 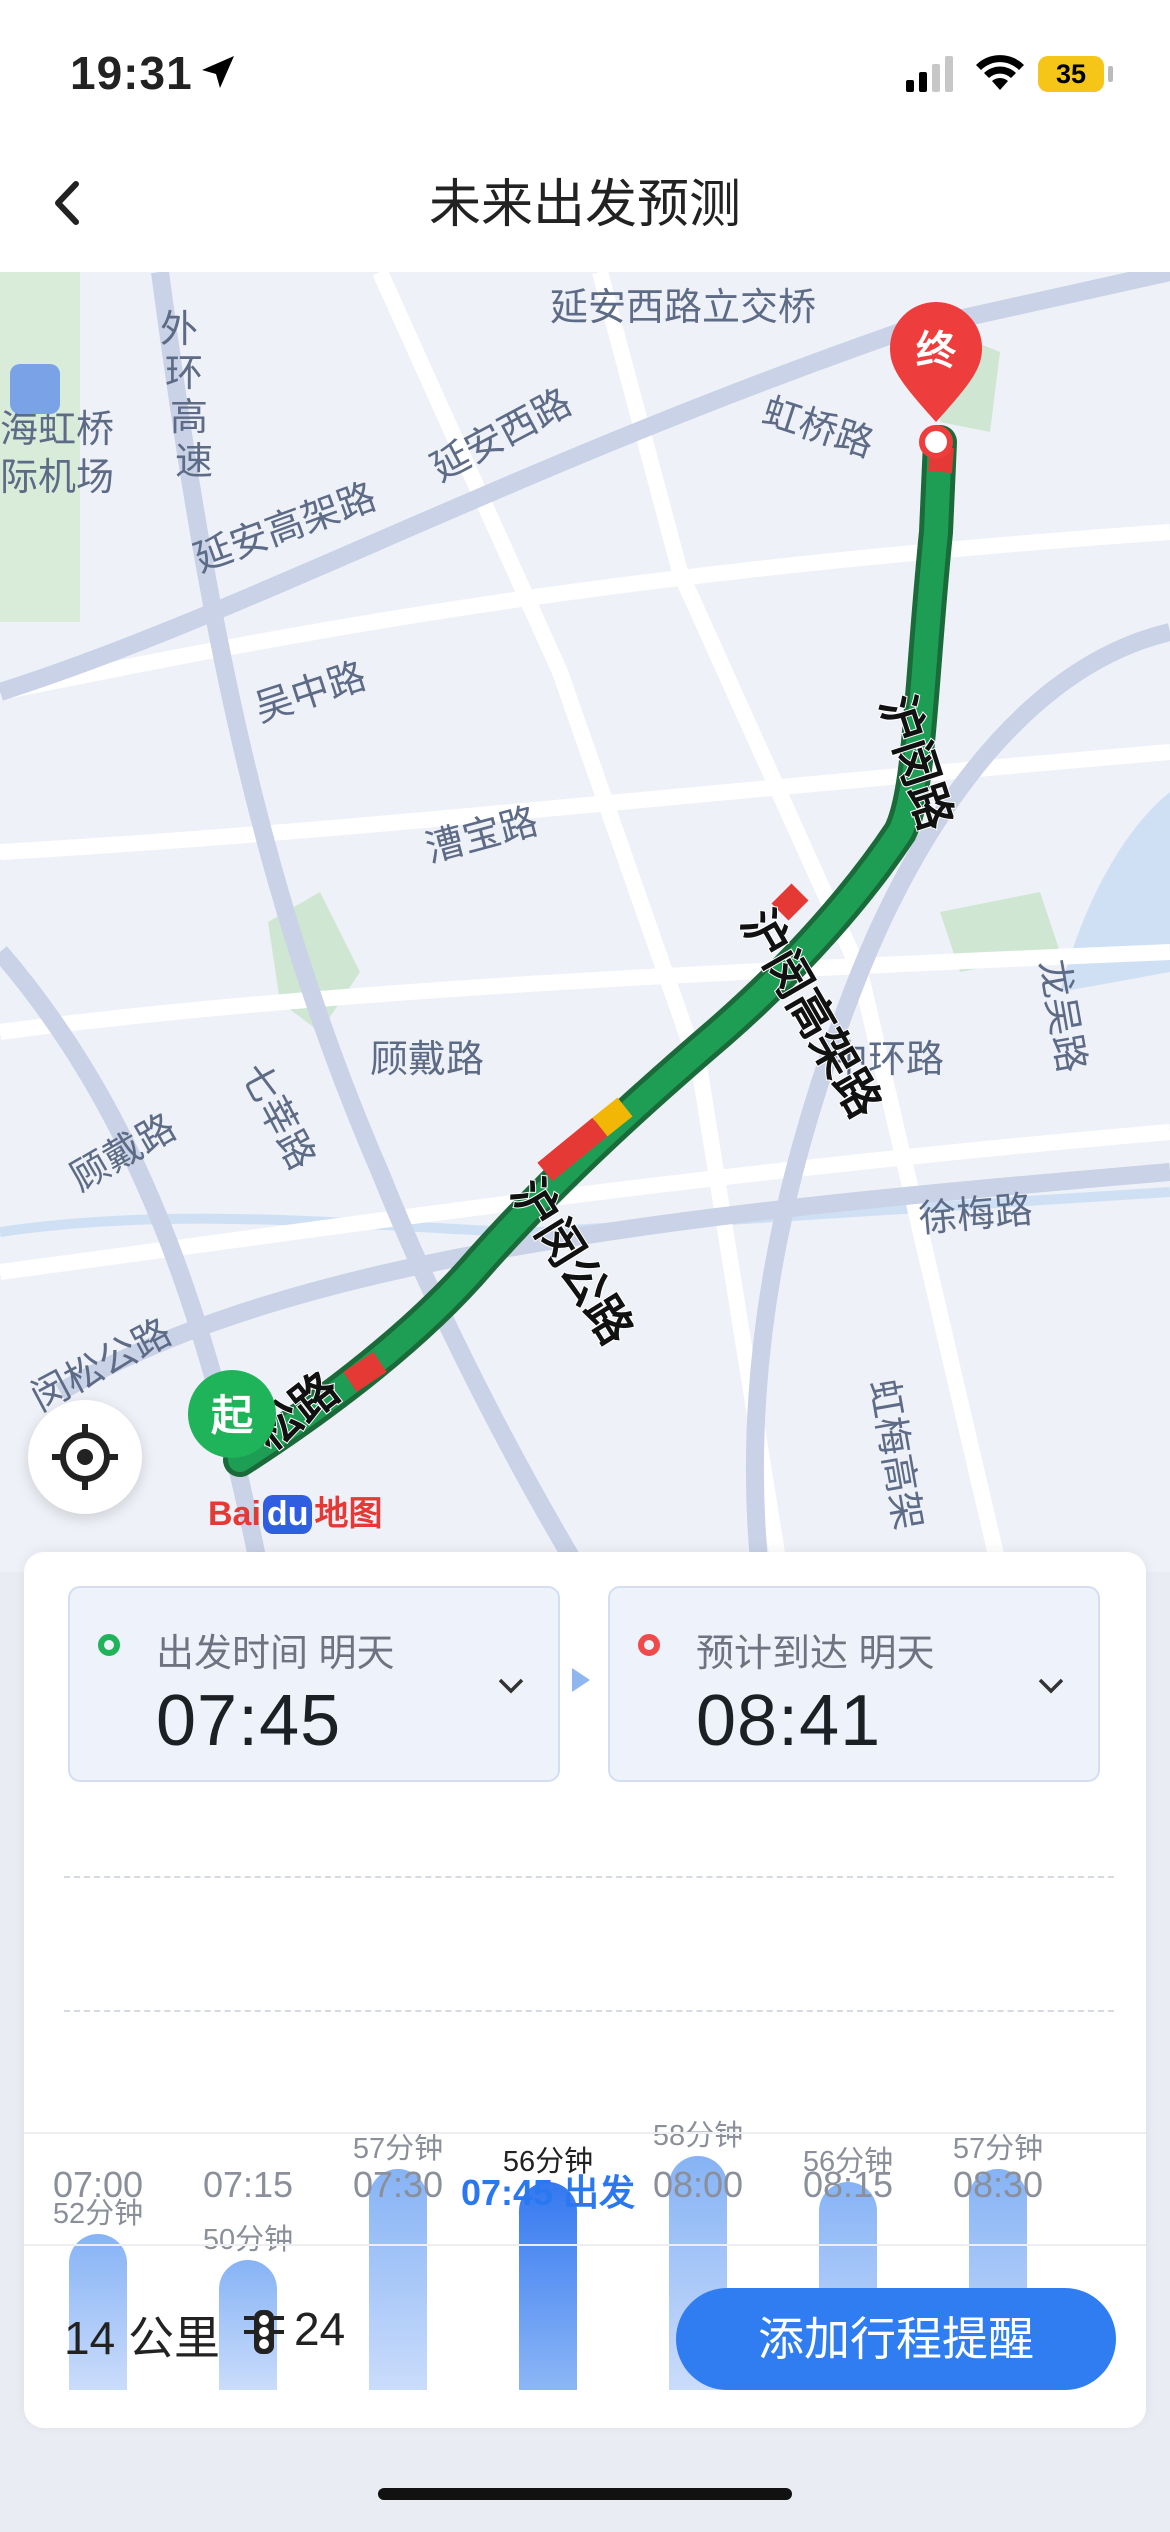 I want to click on depart-dot-icon, so click(x=109, y=1645).